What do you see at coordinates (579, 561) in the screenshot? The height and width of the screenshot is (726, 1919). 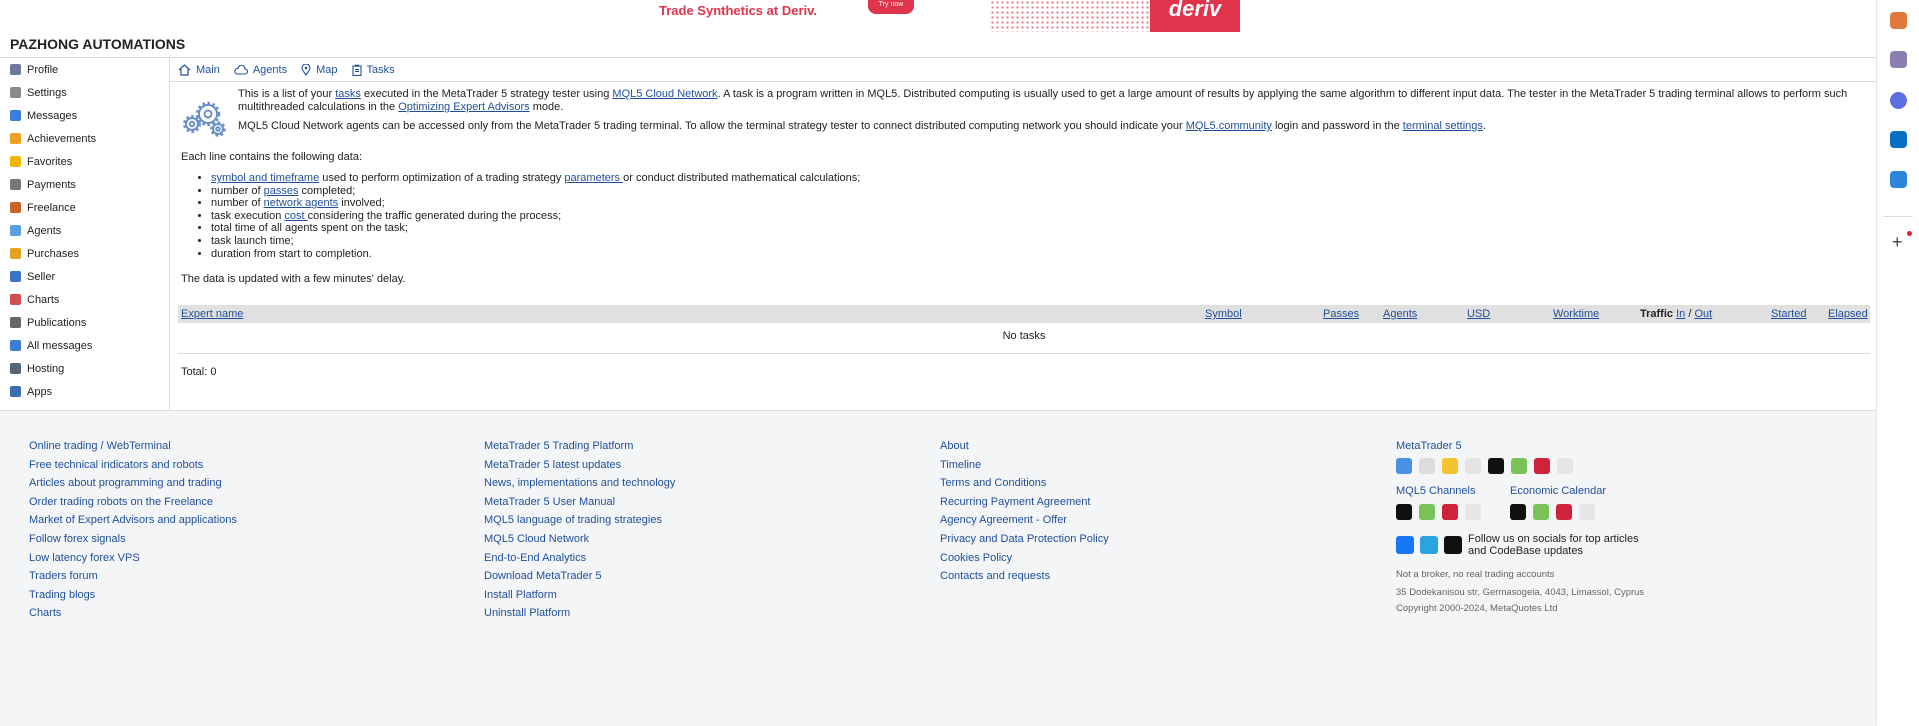 I see `footer-link: End-to-End Analytics` at bounding box center [579, 561].